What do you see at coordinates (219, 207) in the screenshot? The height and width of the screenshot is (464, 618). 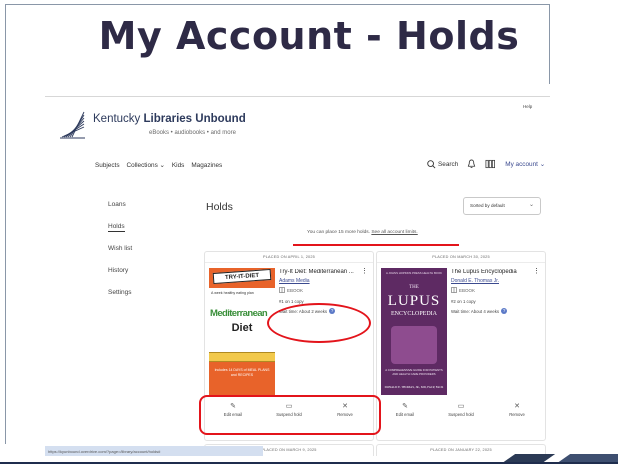 I see `holds-heading: Holds` at bounding box center [219, 207].